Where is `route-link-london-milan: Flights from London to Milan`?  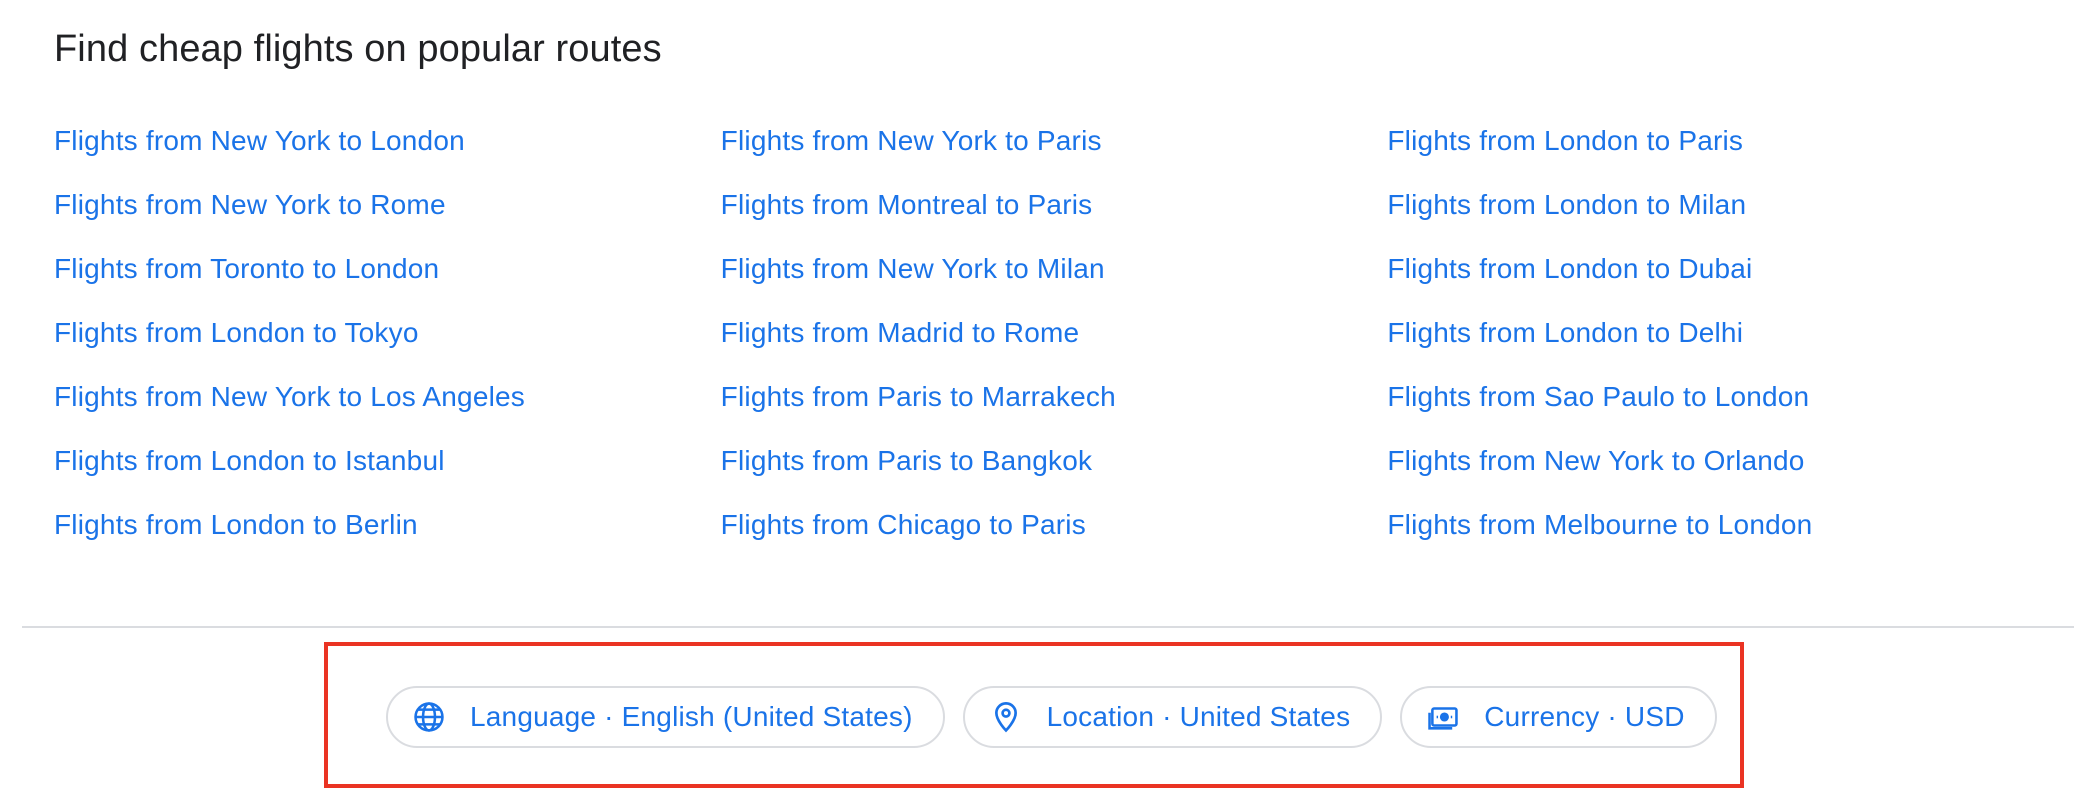 route-link-london-milan: Flights from London to Milan is located at coordinates (1720, 214).